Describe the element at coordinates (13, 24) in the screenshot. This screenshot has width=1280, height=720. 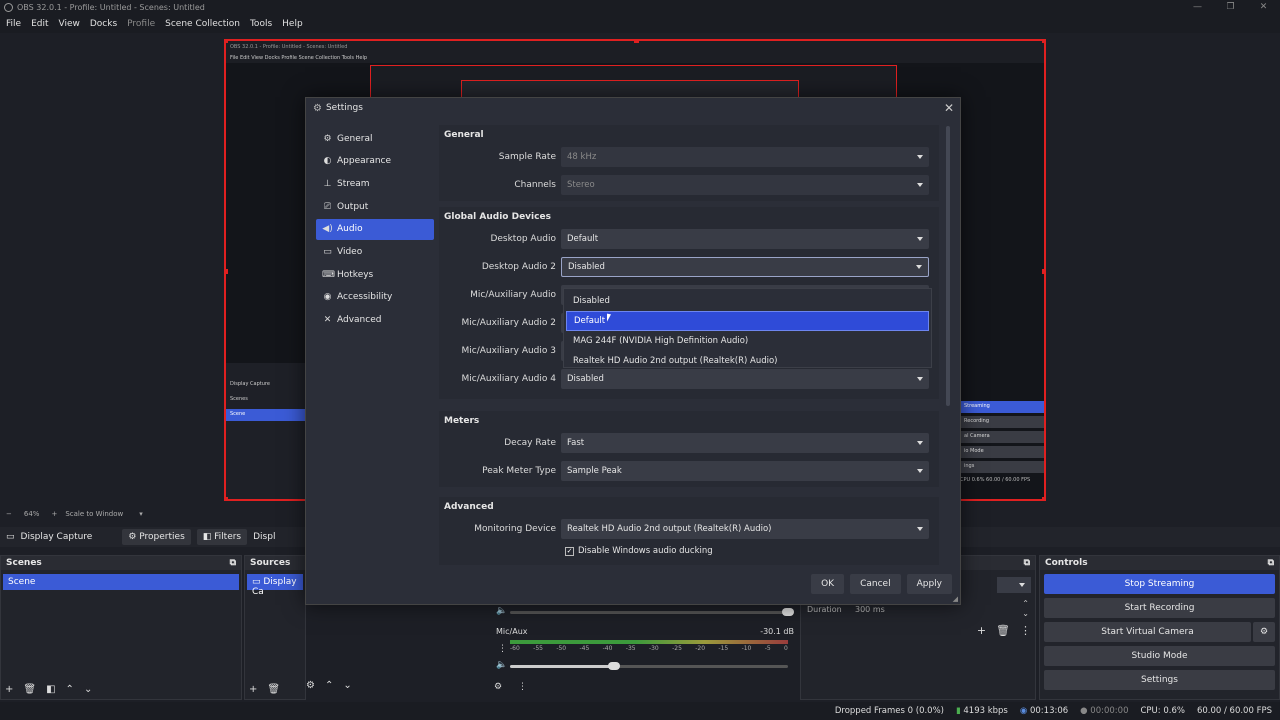
I see `menu-file: File` at that location.